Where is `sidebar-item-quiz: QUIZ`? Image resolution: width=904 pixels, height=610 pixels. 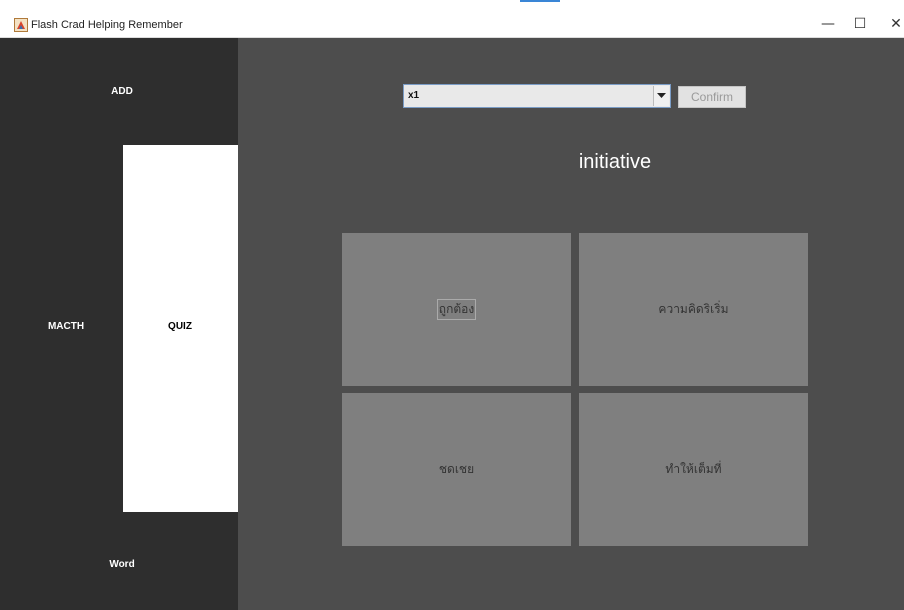
sidebar-item-quiz: QUIZ is located at coordinates (180, 328).